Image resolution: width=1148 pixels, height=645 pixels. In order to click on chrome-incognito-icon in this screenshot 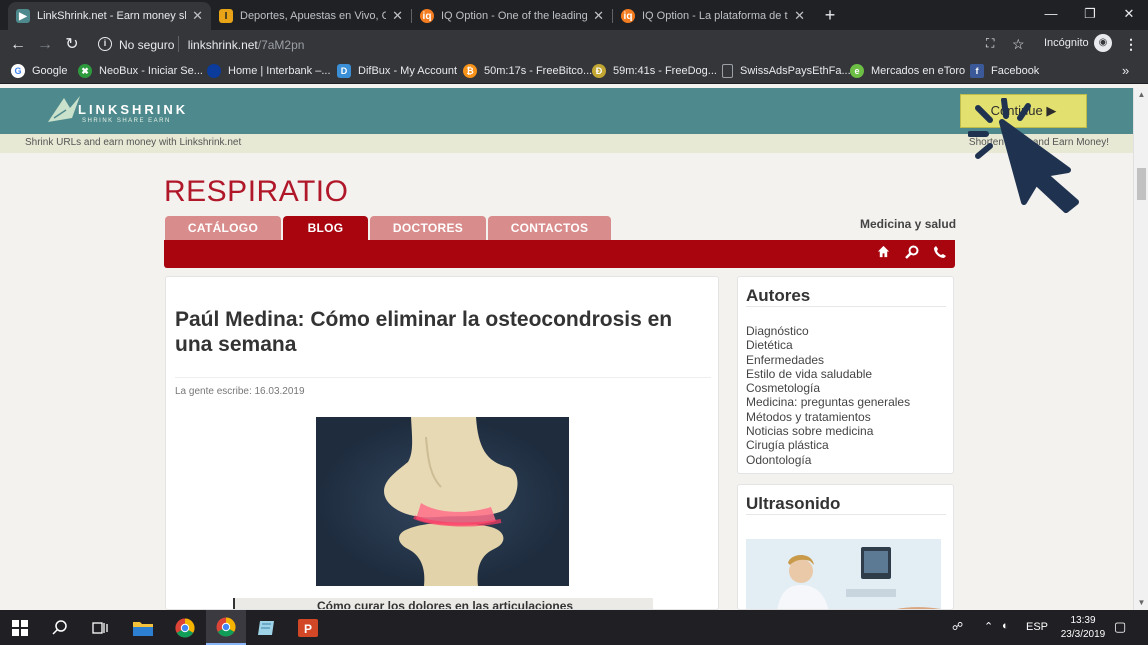, I will do `click(226, 627)`.